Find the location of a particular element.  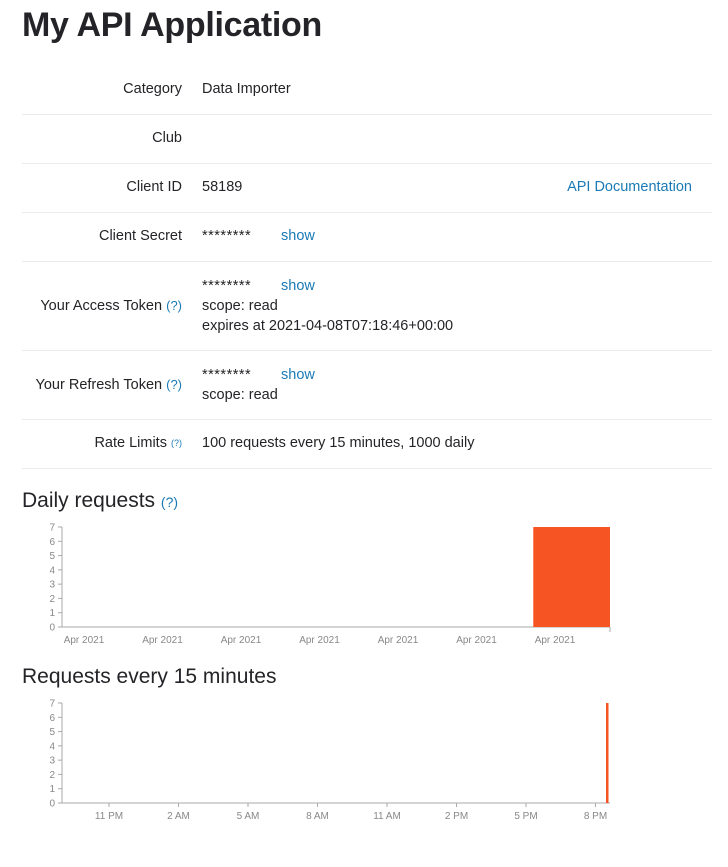

refresh-token-show-link: show is located at coordinates (298, 375).